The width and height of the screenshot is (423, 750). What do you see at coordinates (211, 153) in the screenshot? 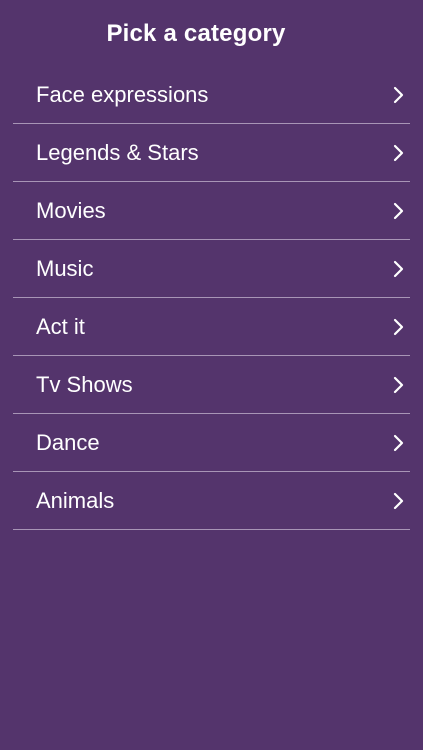
I see `category-item-legends-stars: Legends & Stars` at bounding box center [211, 153].